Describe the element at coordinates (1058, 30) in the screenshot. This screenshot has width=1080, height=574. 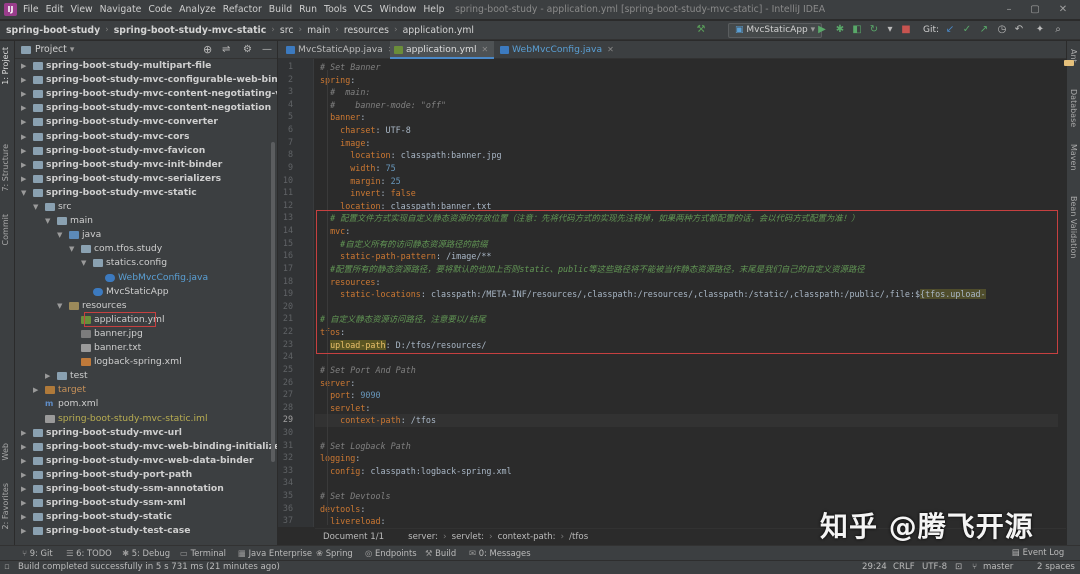
I see `search-everywhere-icon: ⌕` at that location.